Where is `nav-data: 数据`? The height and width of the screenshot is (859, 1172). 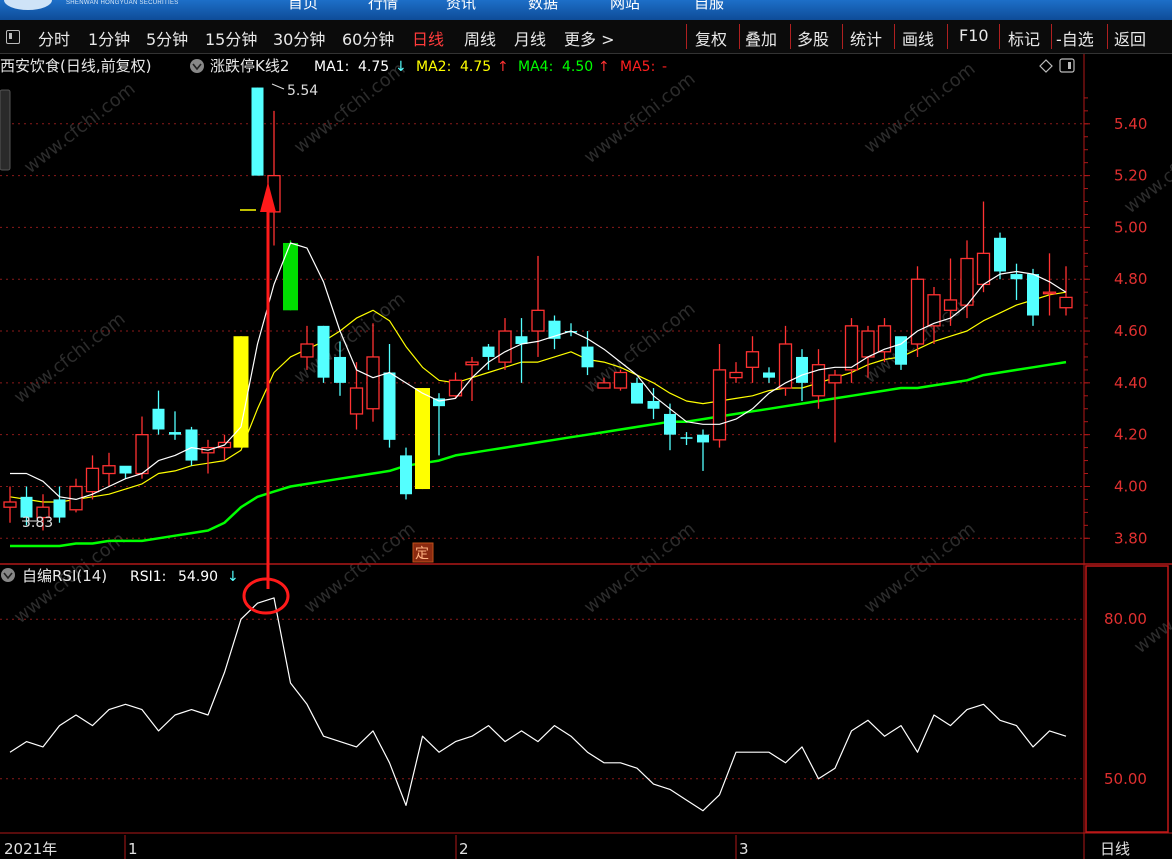
nav-data: 数据 is located at coordinates (543, 6).